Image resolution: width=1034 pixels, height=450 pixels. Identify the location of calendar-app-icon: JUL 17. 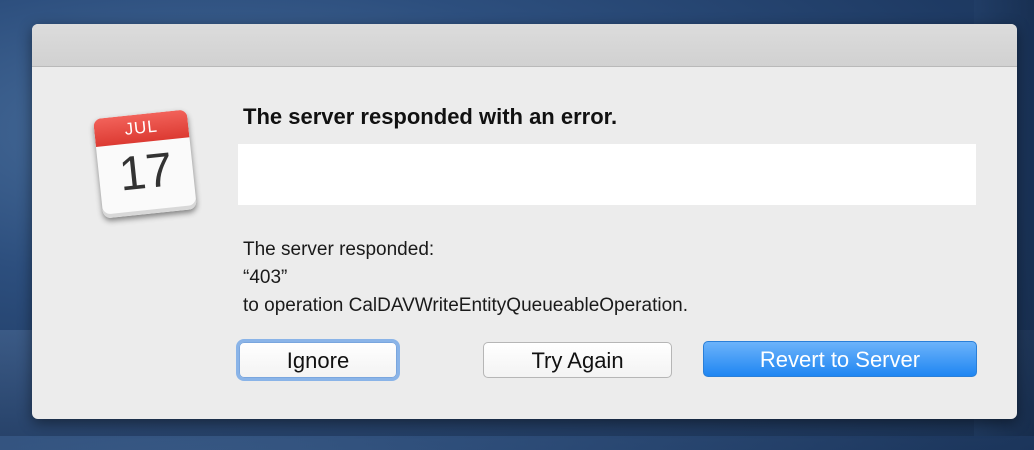
(145, 164).